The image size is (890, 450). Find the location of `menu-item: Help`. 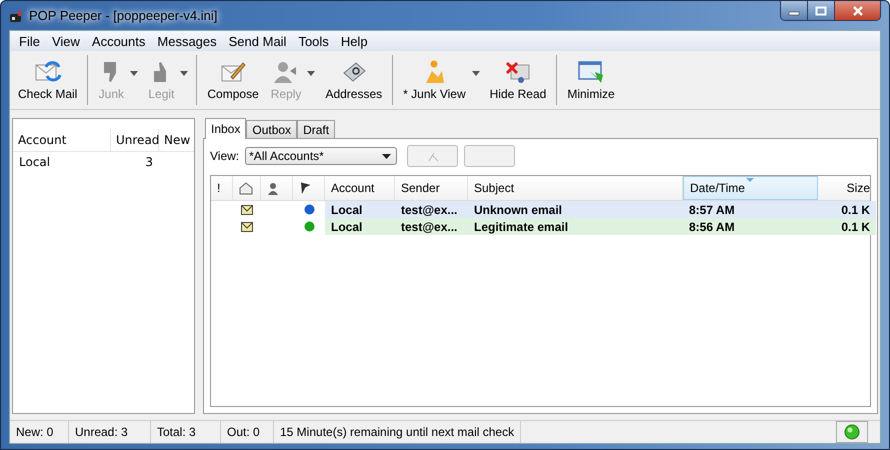

menu-item: Help is located at coordinates (354, 41).